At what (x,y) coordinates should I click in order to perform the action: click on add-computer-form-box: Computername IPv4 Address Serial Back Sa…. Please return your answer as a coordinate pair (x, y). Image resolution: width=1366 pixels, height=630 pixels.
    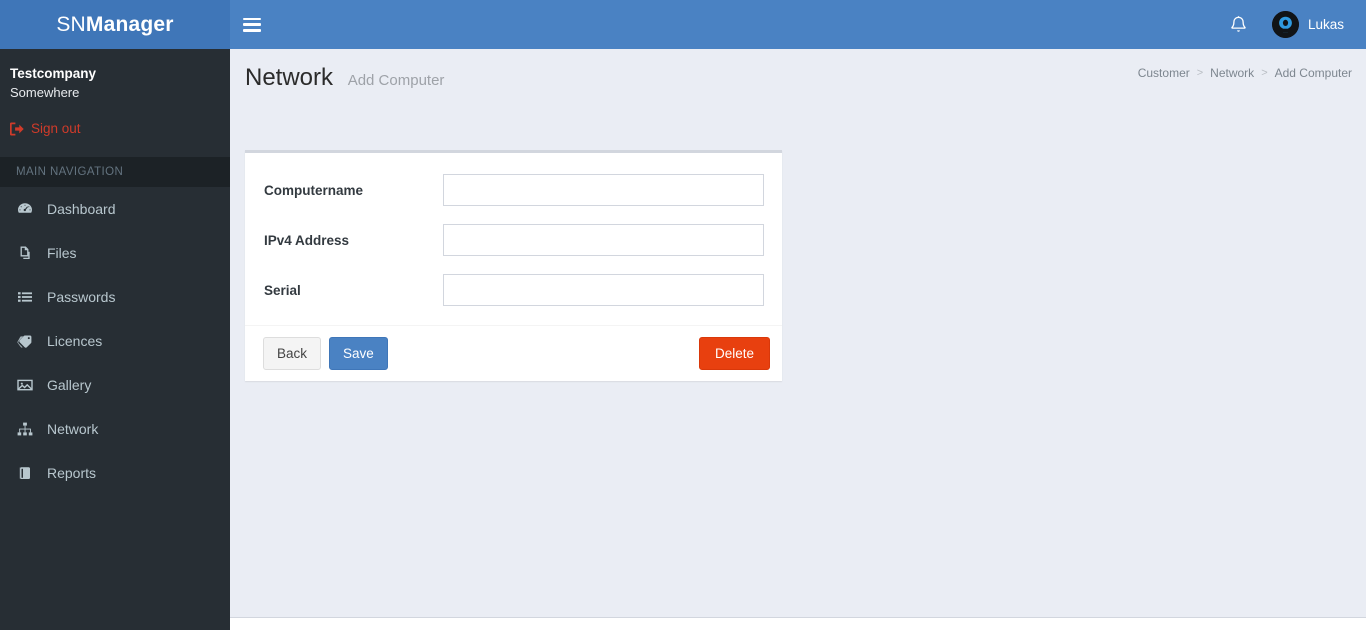
    Looking at the image, I should click on (513, 265).